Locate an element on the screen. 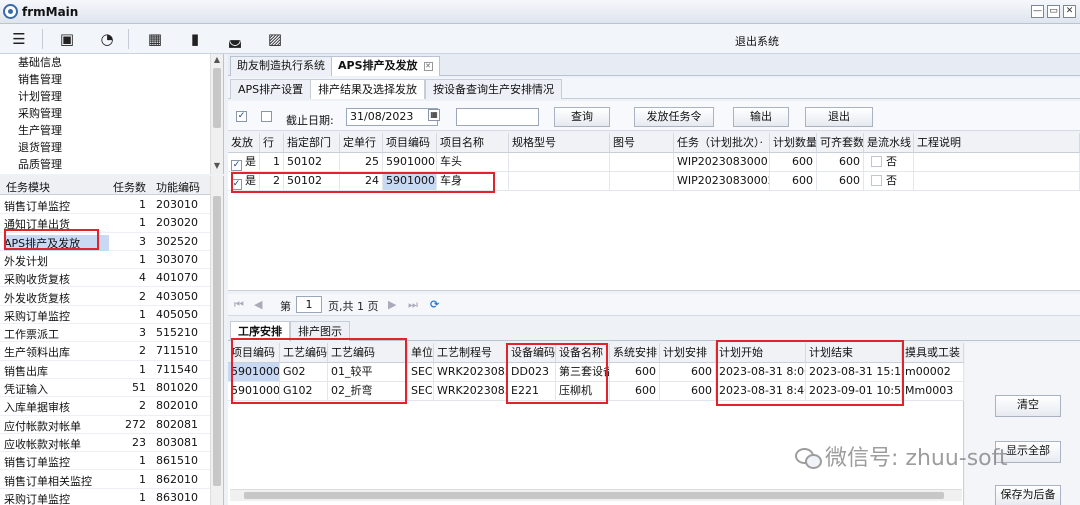 This screenshot has height=505, width=1080. minimize-button: — is located at coordinates (1037, 11).